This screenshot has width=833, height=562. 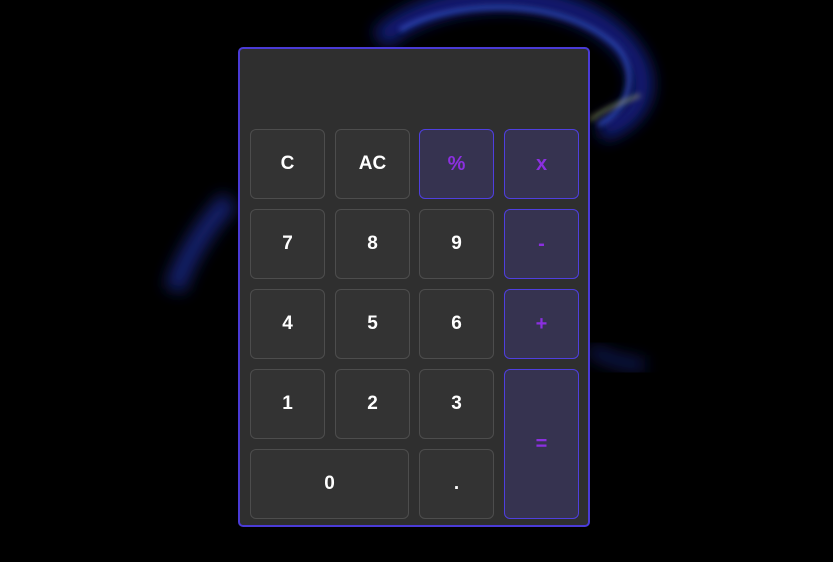 What do you see at coordinates (541, 444) in the screenshot?
I see `equals-button: =` at bounding box center [541, 444].